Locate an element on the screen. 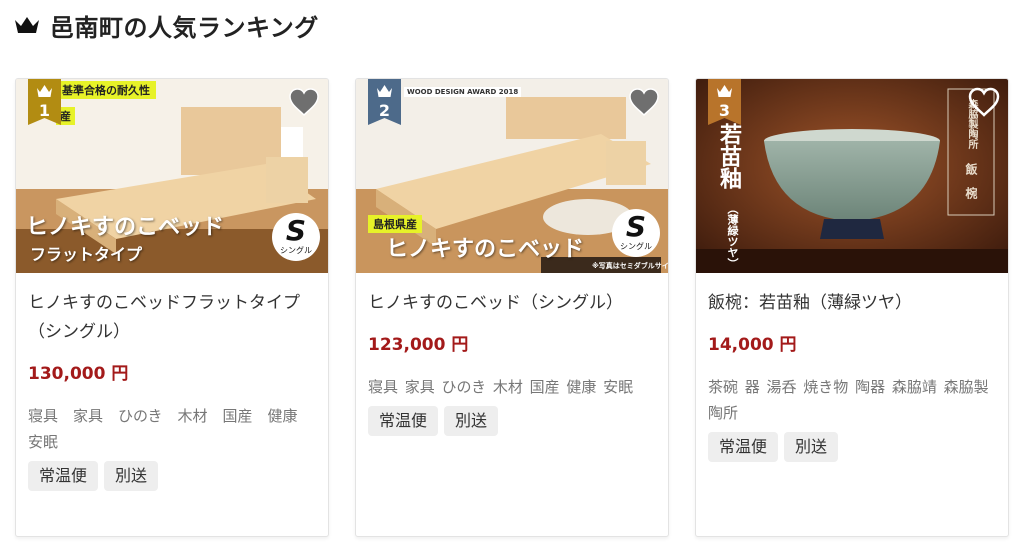  rank-badge: 3 is located at coordinates (724, 102).